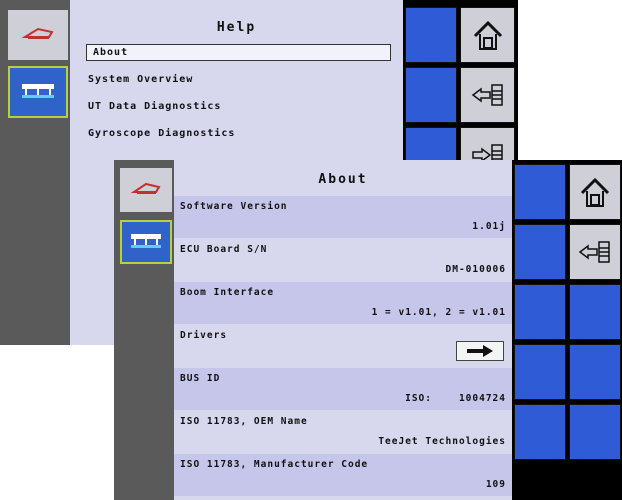  What do you see at coordinates (489, 226) in the screenshot?
I see `software-version-value: 1.01j` at bounding box center [489, 226].